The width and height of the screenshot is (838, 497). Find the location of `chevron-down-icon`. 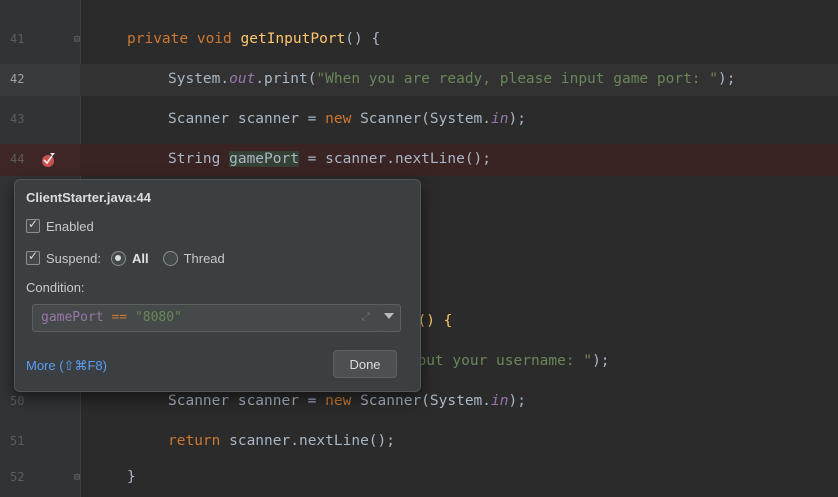

chevron-down-icon is located at coordinates (389, 316).